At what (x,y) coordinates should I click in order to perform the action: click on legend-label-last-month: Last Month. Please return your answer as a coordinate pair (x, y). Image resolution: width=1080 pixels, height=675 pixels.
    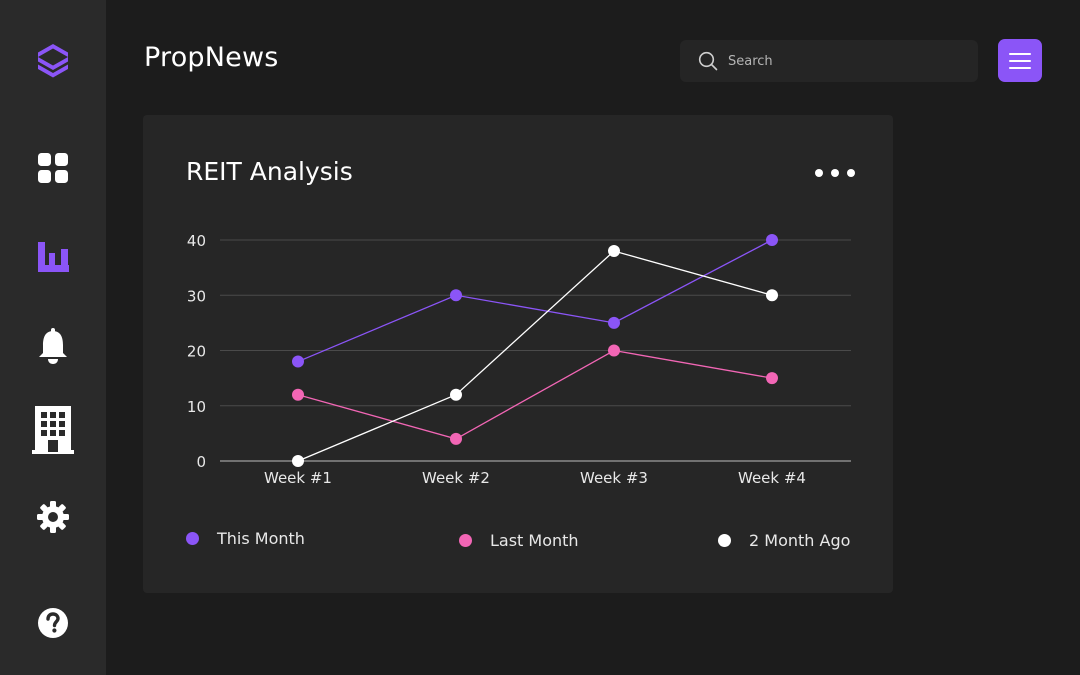
    Looking at the image, I should click on (534, 540).